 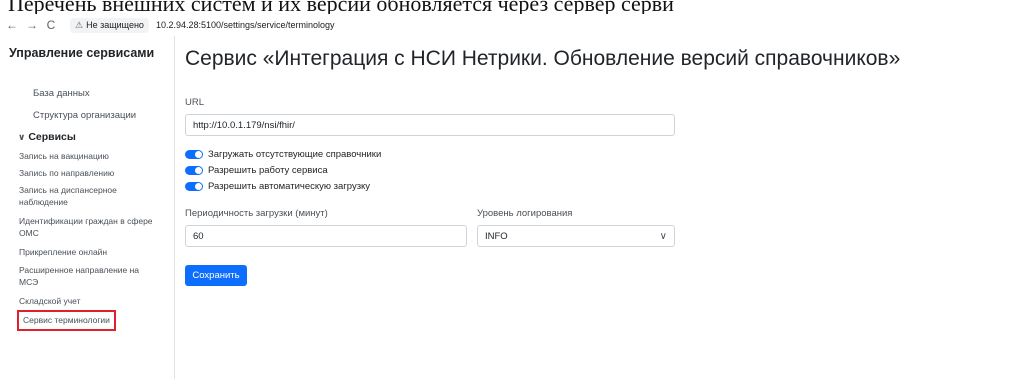 What do you see at coordinates (79, 24) in the screenshot?
I see `warning-icon: ⚠` at bounding box center [79, 24].